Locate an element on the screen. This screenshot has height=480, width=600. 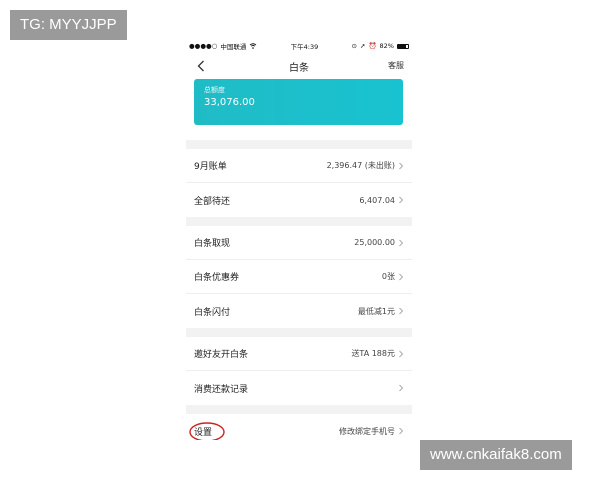
status-time: 下午4:39 is located at coordinates (304, 47).